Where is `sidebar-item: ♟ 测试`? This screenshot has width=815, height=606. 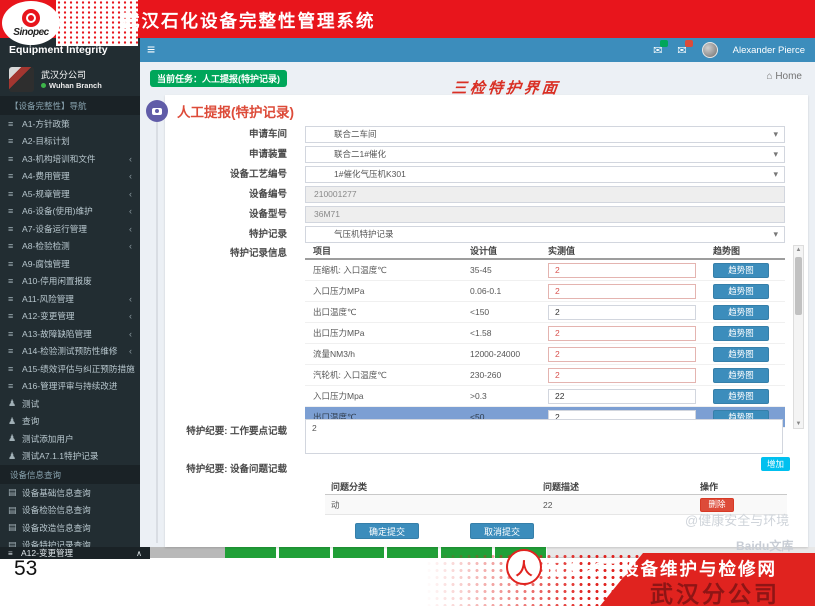 sidebar-item: ♟ 测试 is located at coordinates (70, 404).